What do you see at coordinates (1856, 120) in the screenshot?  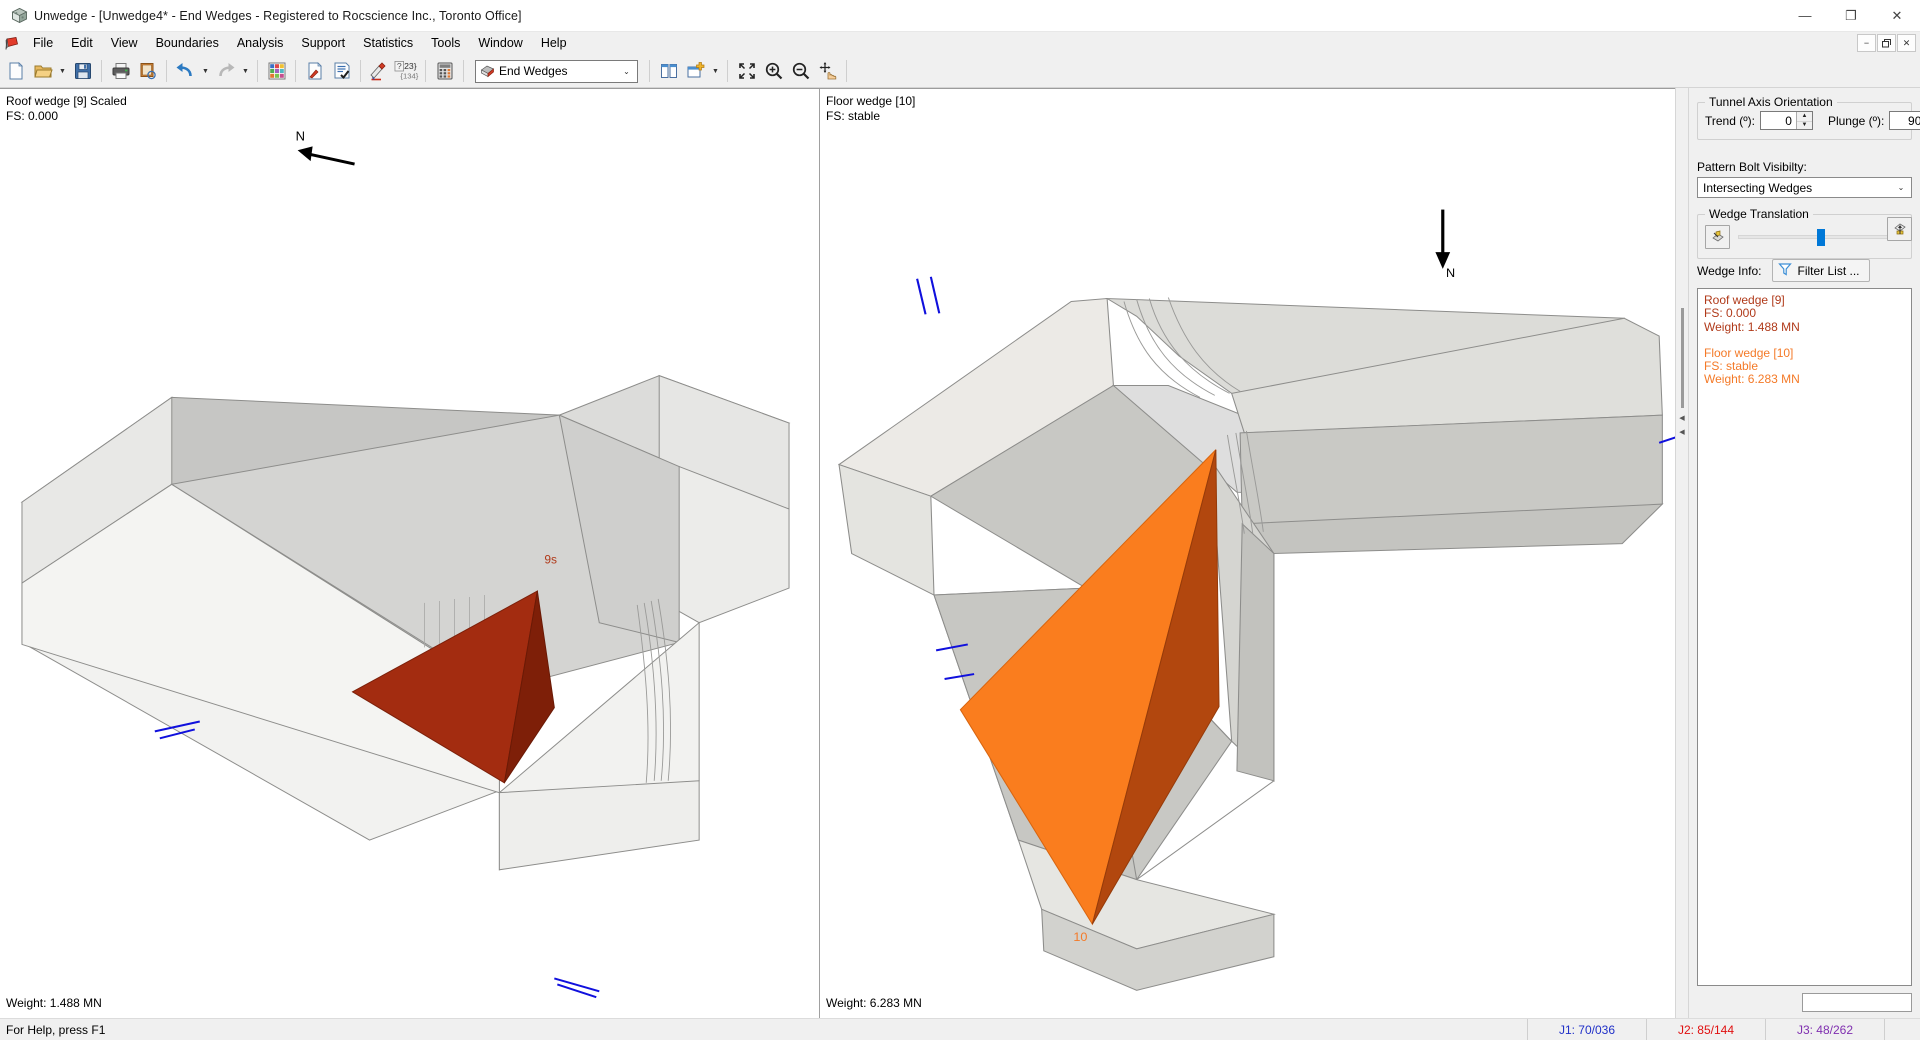 I see `plunge-label: Plunge (º):` at bounding box center [1856, 120].